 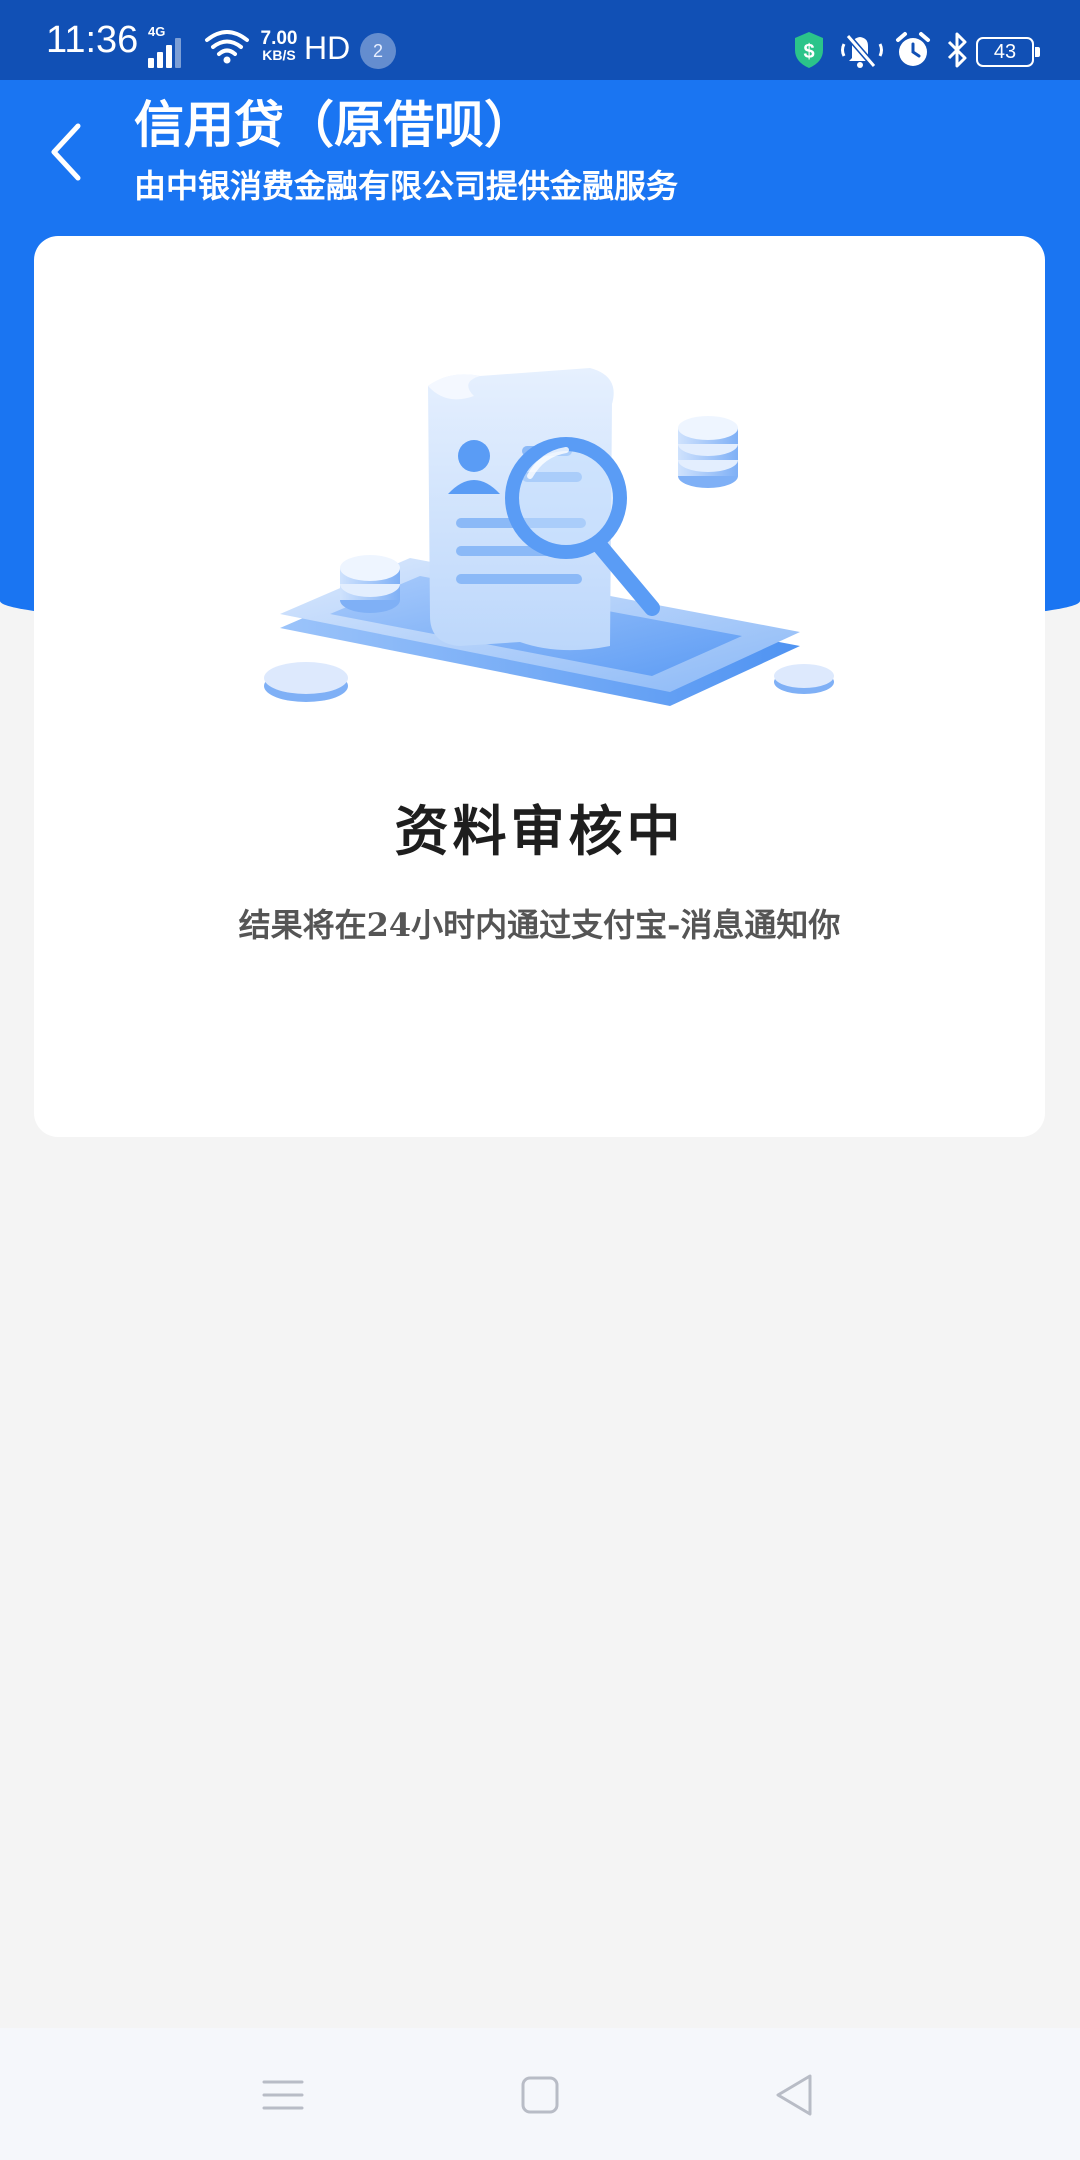 What do you see at coordinates (227, 47) in the screenshot?
I see `wifi-icon` at bounding box center [227, 47].